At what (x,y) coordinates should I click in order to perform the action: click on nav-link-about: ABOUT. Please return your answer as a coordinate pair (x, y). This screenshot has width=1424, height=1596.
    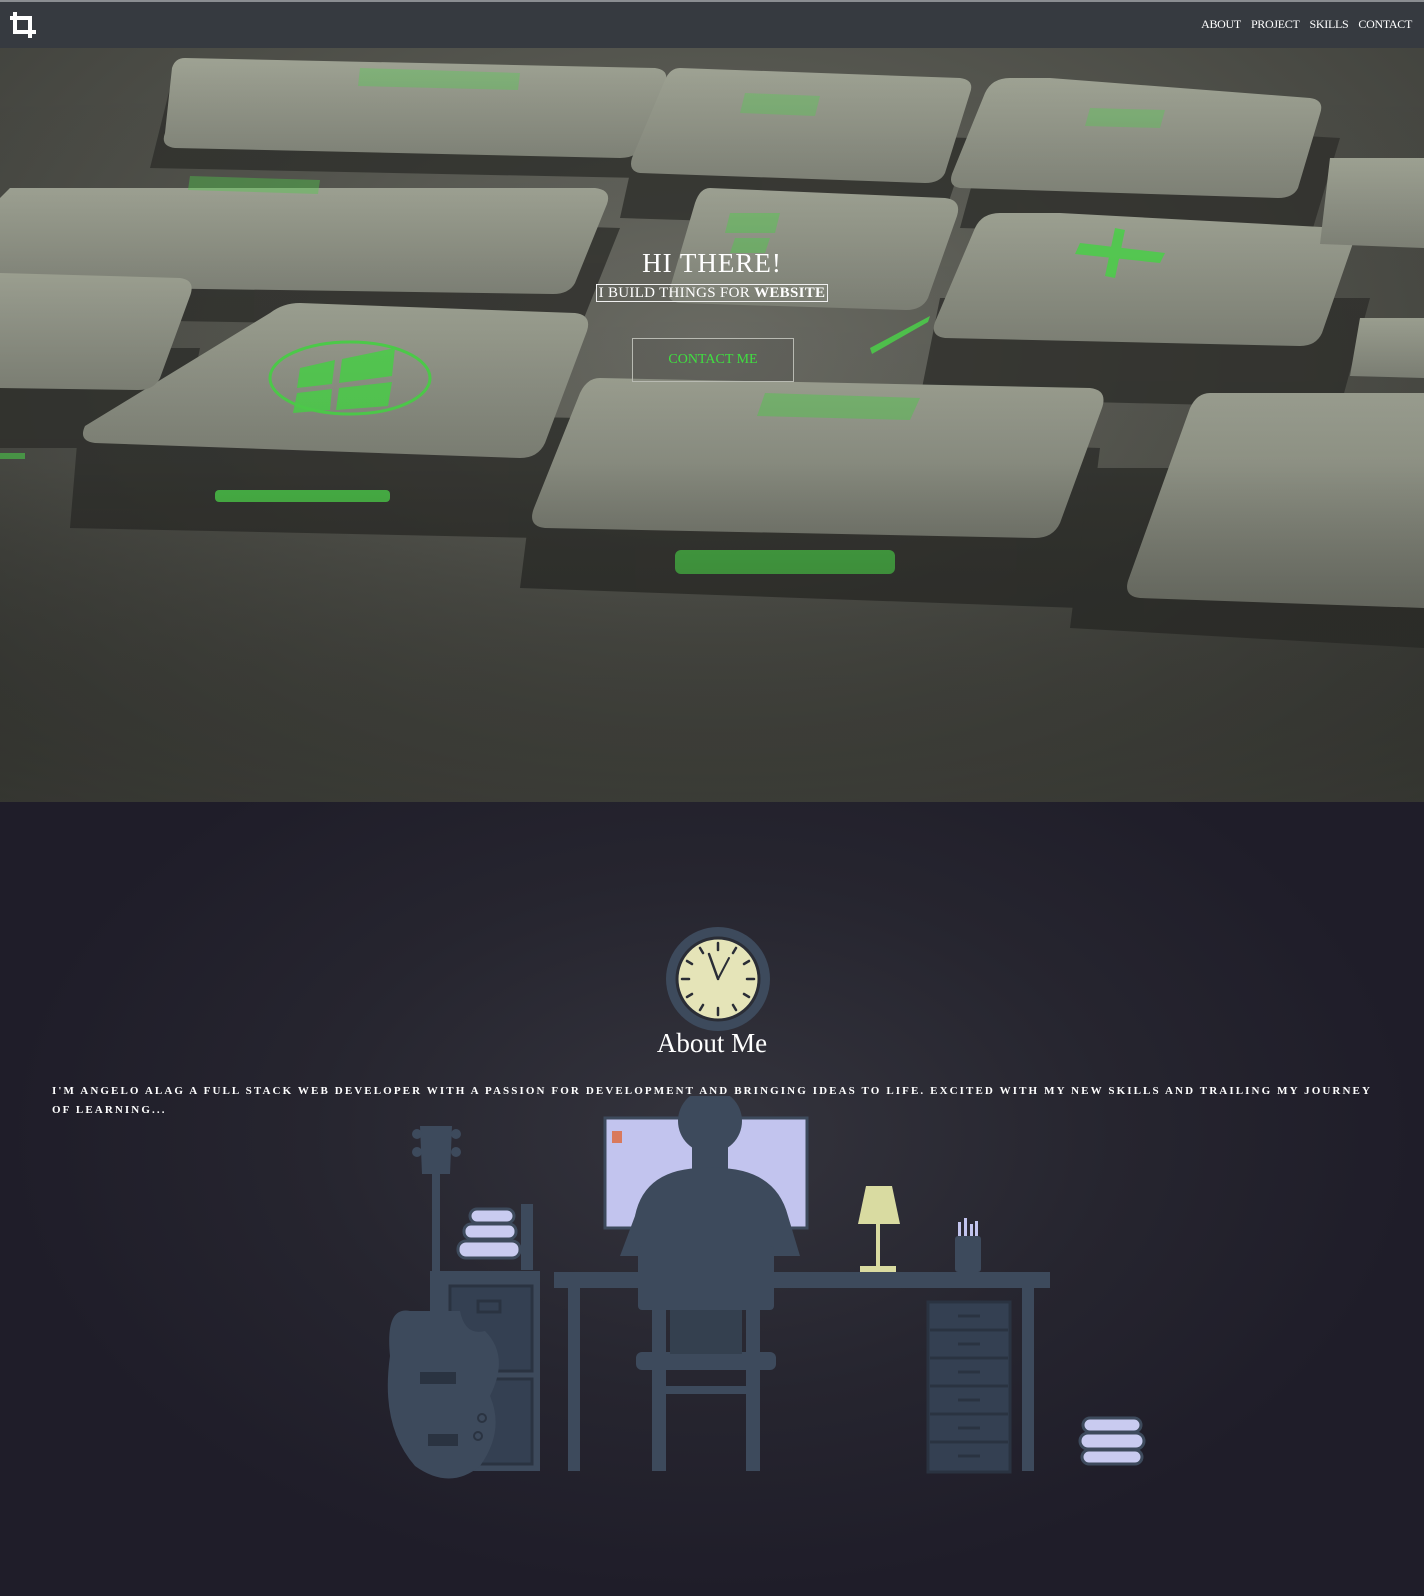
    Looking at the image, I should click on (1221, 24).